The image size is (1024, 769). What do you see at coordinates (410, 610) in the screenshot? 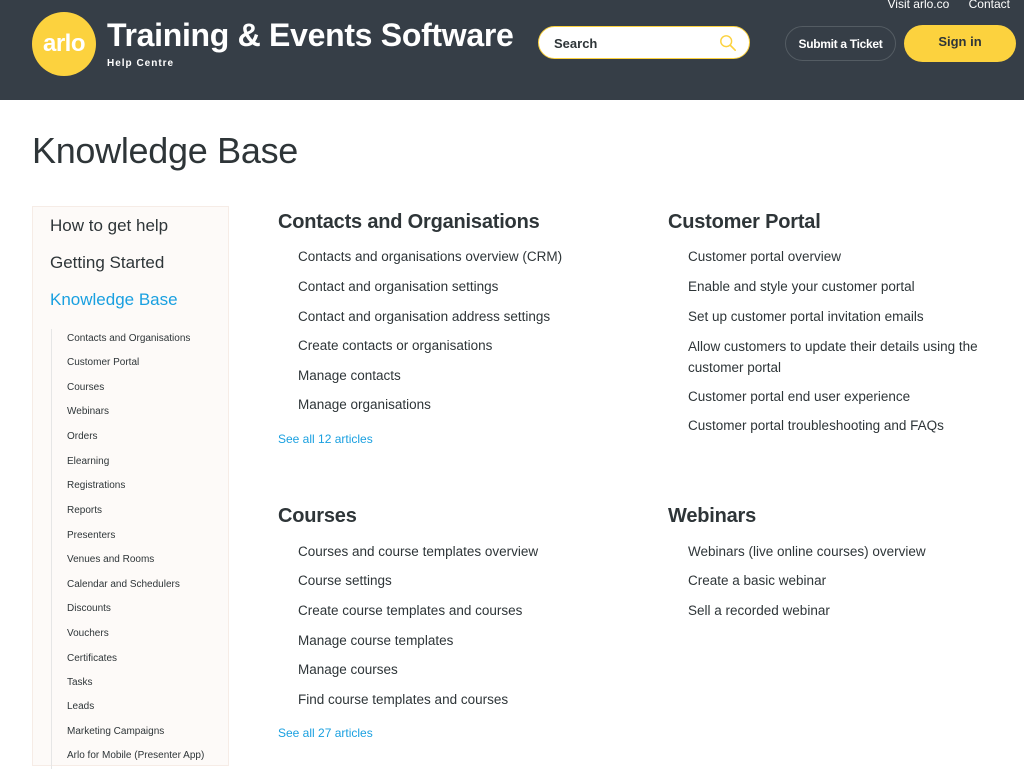
I see `article-link: Create course templates and courses` at bounding box center [410, 610].